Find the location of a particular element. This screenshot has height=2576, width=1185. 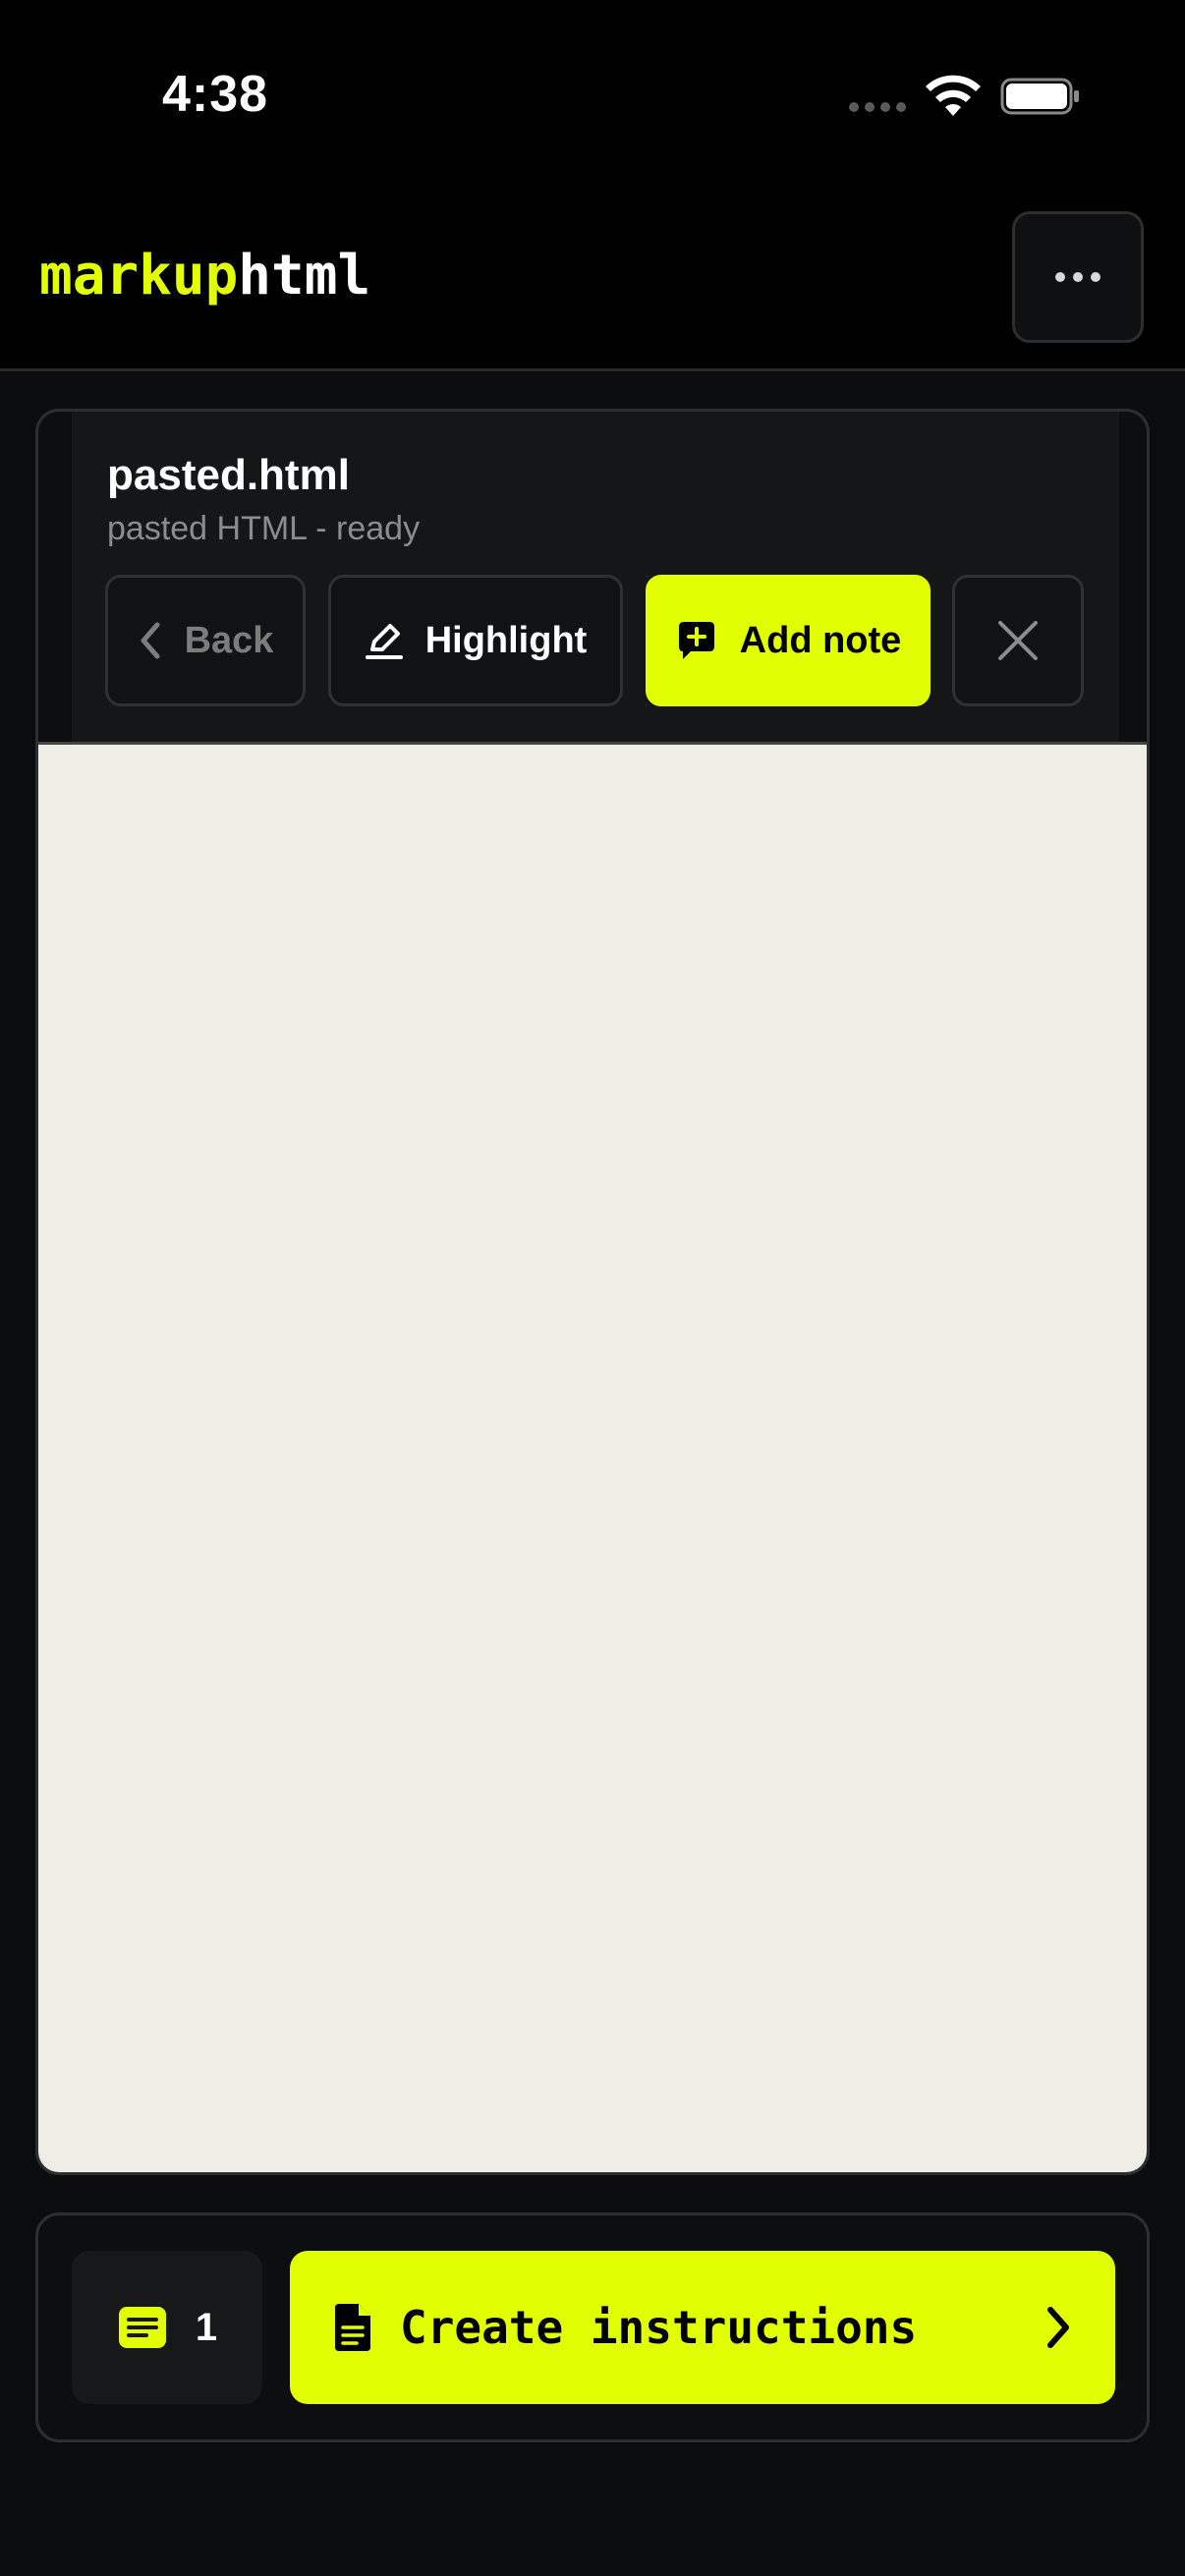

create-instructions-button: Create instructions is located at coordinates (703, 2327).